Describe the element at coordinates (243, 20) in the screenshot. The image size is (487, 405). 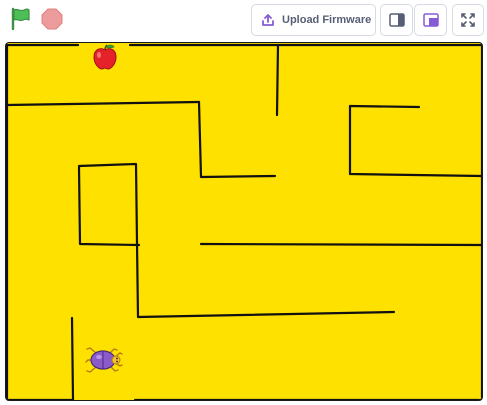
I see `stage-toolbar: Upload Firmware` at that location.